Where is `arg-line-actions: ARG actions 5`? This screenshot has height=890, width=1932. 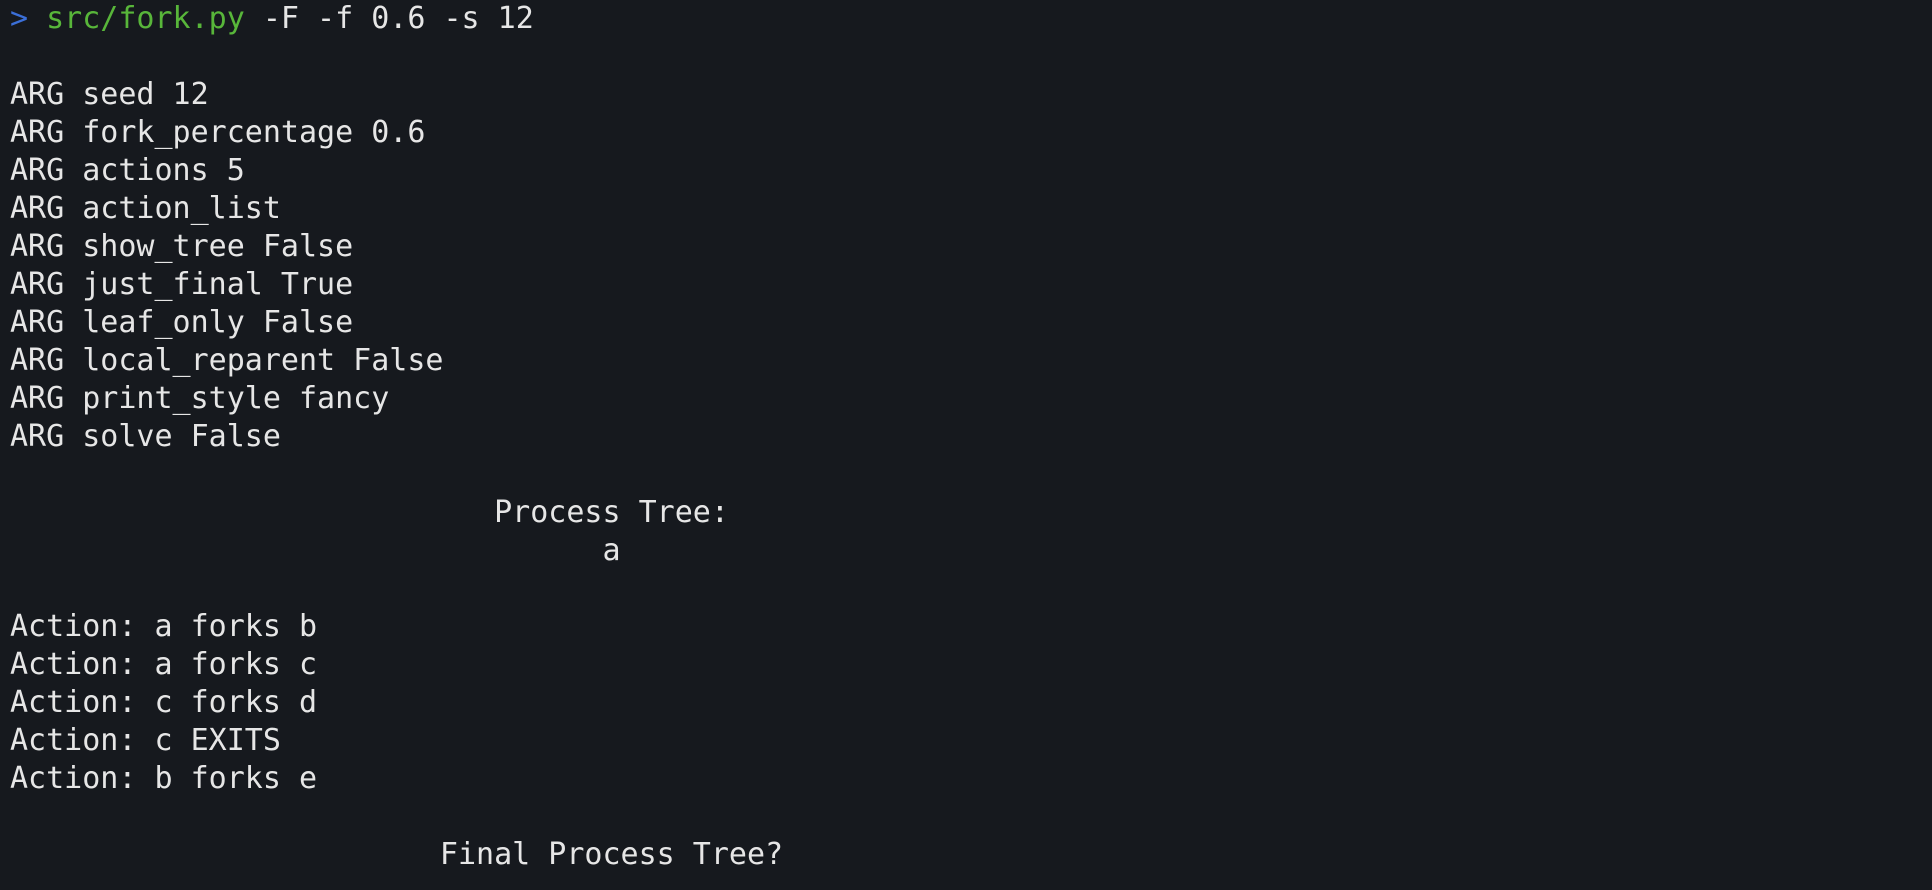
arg-line-actions: ARG actions 5 is located at coordinates (127, 170).